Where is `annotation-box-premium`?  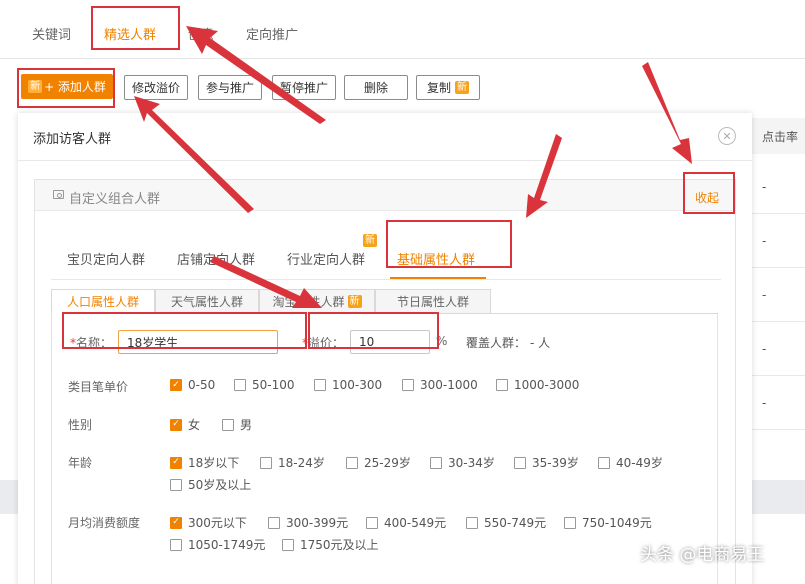
annotation-box-premium is located at coordinates (373, 330).